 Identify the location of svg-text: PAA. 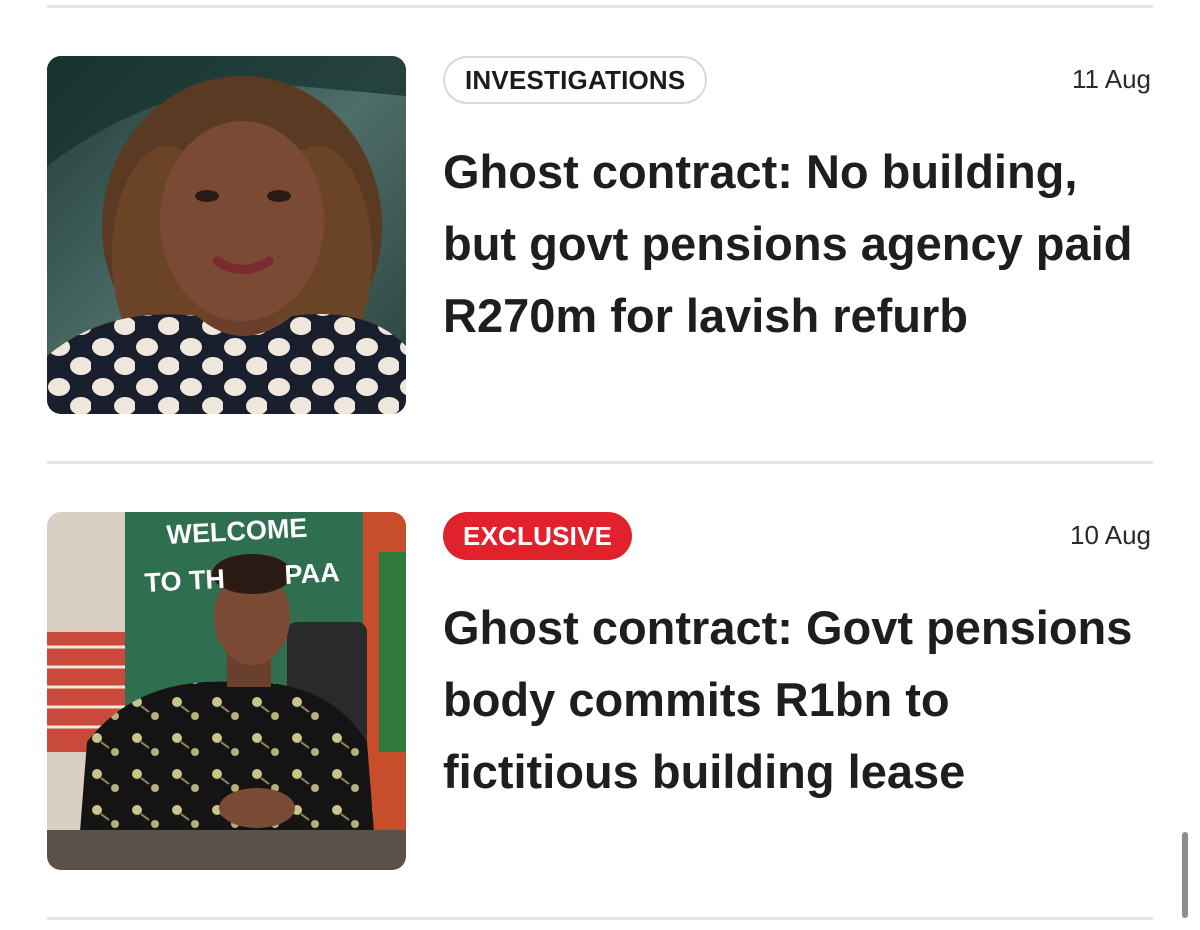
(312, 573).